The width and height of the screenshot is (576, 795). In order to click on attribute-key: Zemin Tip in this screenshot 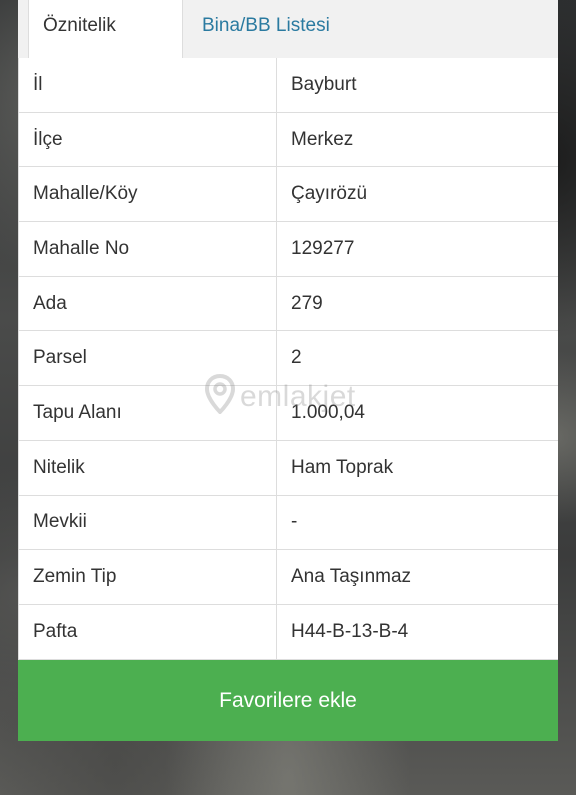, I will do `click(75, 577)`.